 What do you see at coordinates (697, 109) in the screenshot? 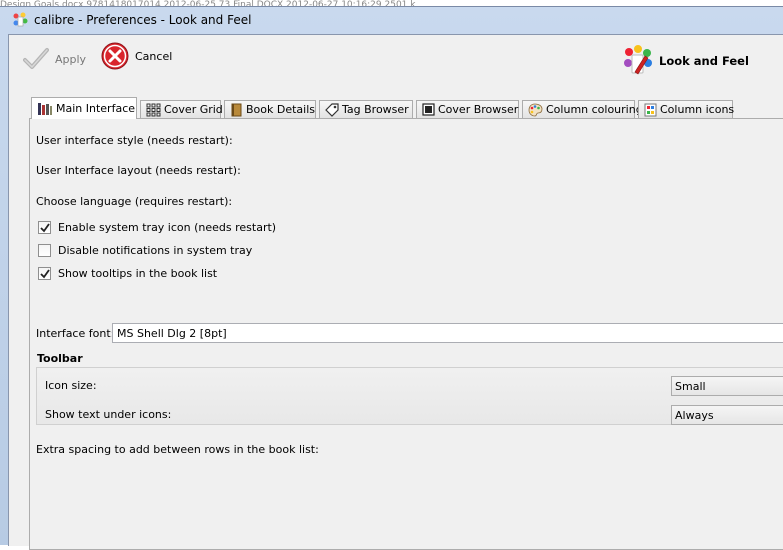
I see `tab-label: Column icons` at bounding box center [697, 109].